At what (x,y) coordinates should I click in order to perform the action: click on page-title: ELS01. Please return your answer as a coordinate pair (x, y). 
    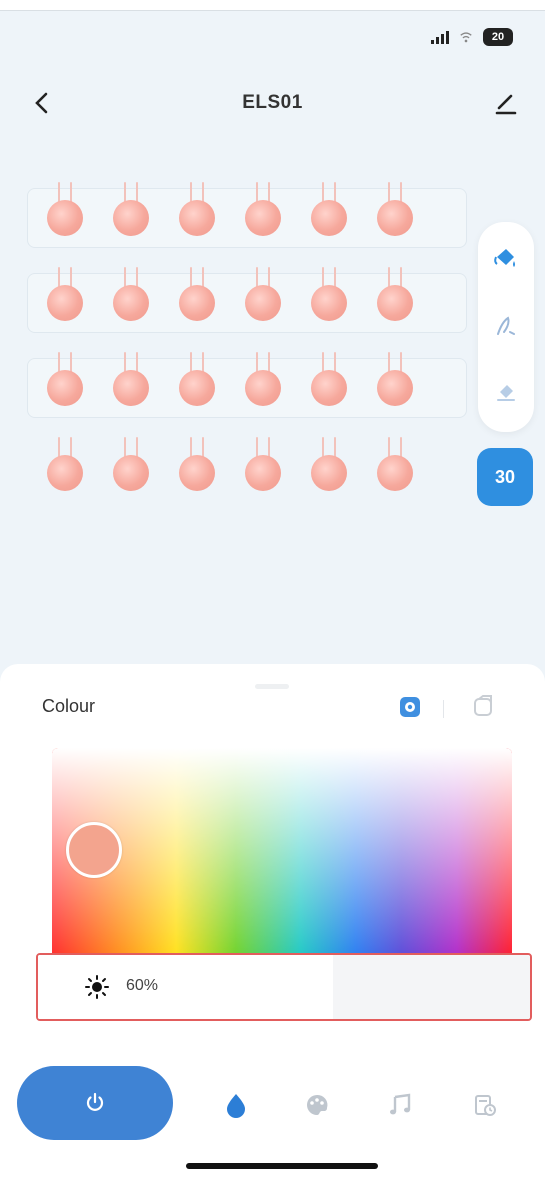
    Looking at the image, I should click on (272, 102).